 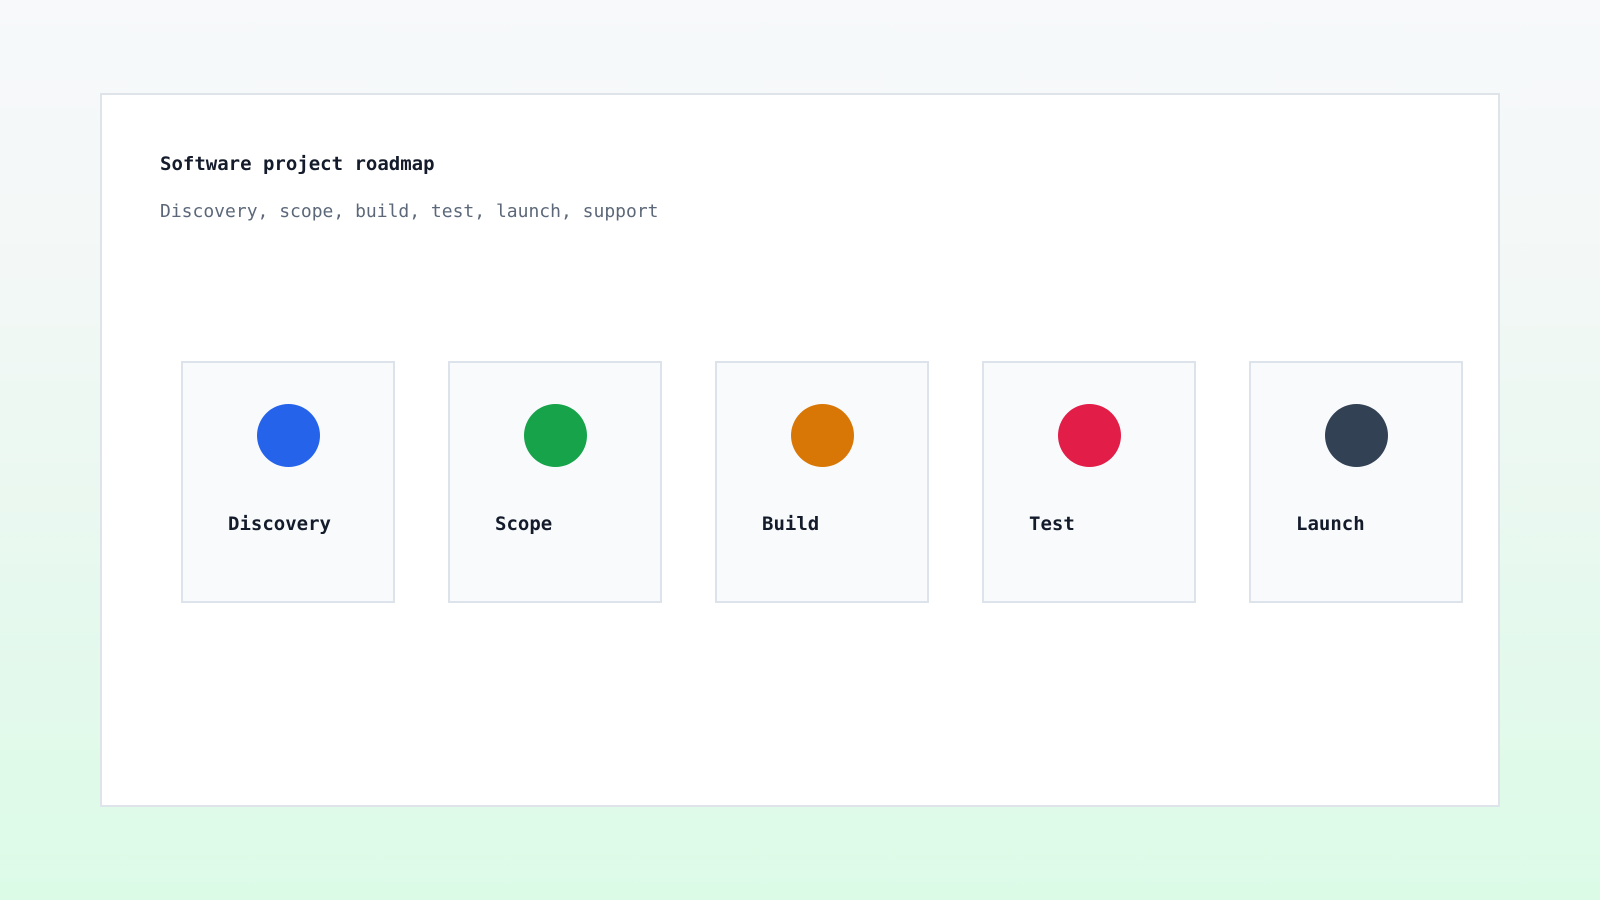 I want to click on stage-label-build: Build, so click(x=791, y=524).